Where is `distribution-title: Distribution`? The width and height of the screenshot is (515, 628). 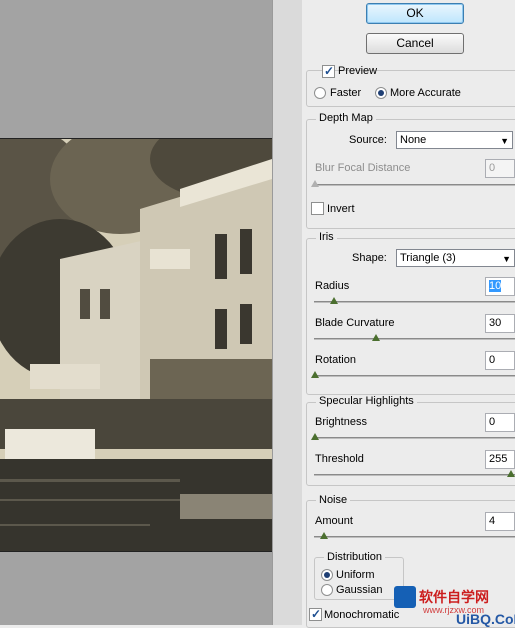
distribution-title: Distribution is located at coordinates (355, 557).